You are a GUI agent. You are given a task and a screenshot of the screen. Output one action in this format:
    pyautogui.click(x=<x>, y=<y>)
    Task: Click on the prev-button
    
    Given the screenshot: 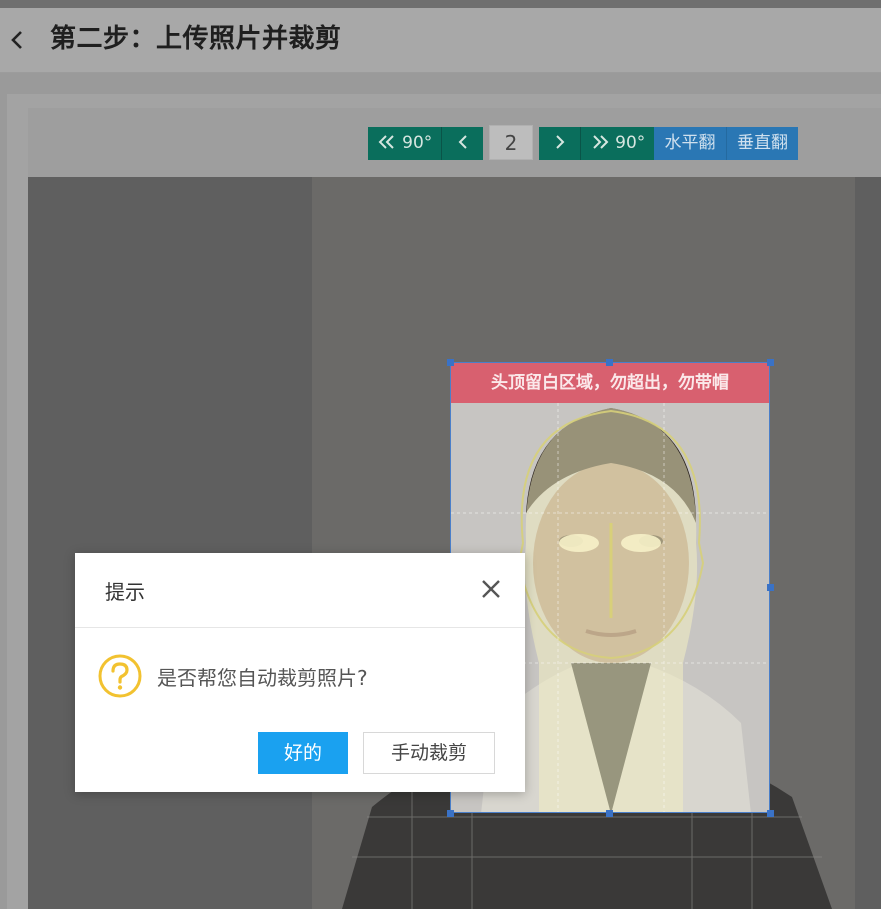 What is the action you would take?
    pyautogui.click(x=462, y=143)
    